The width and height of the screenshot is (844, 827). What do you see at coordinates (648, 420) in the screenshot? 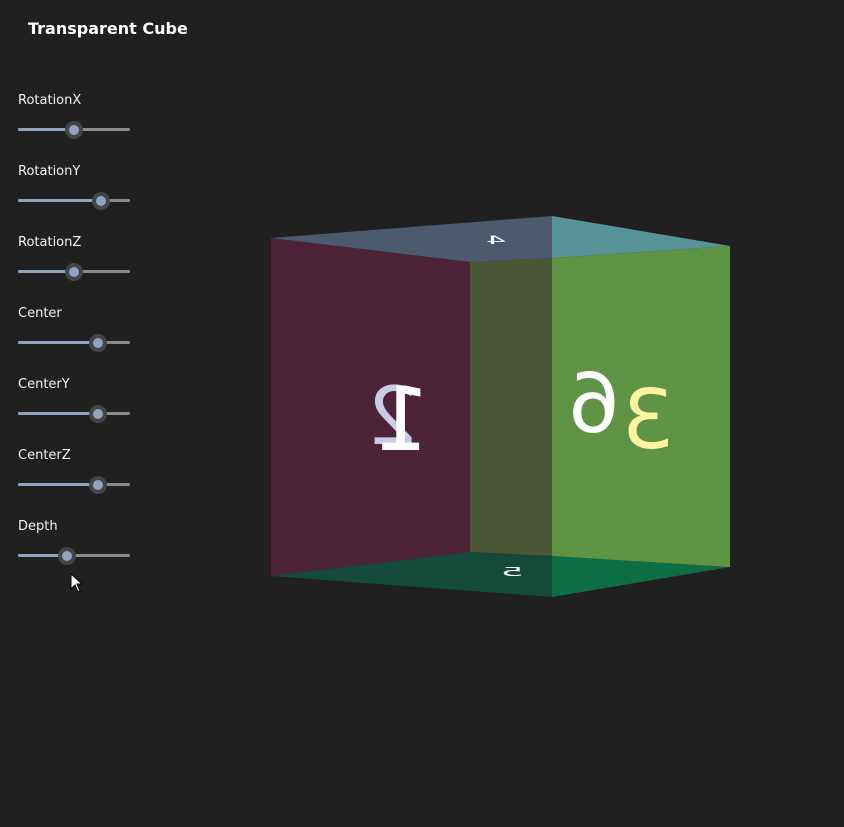
I see `face-label-3: 3` at bounding box center [648, 420].